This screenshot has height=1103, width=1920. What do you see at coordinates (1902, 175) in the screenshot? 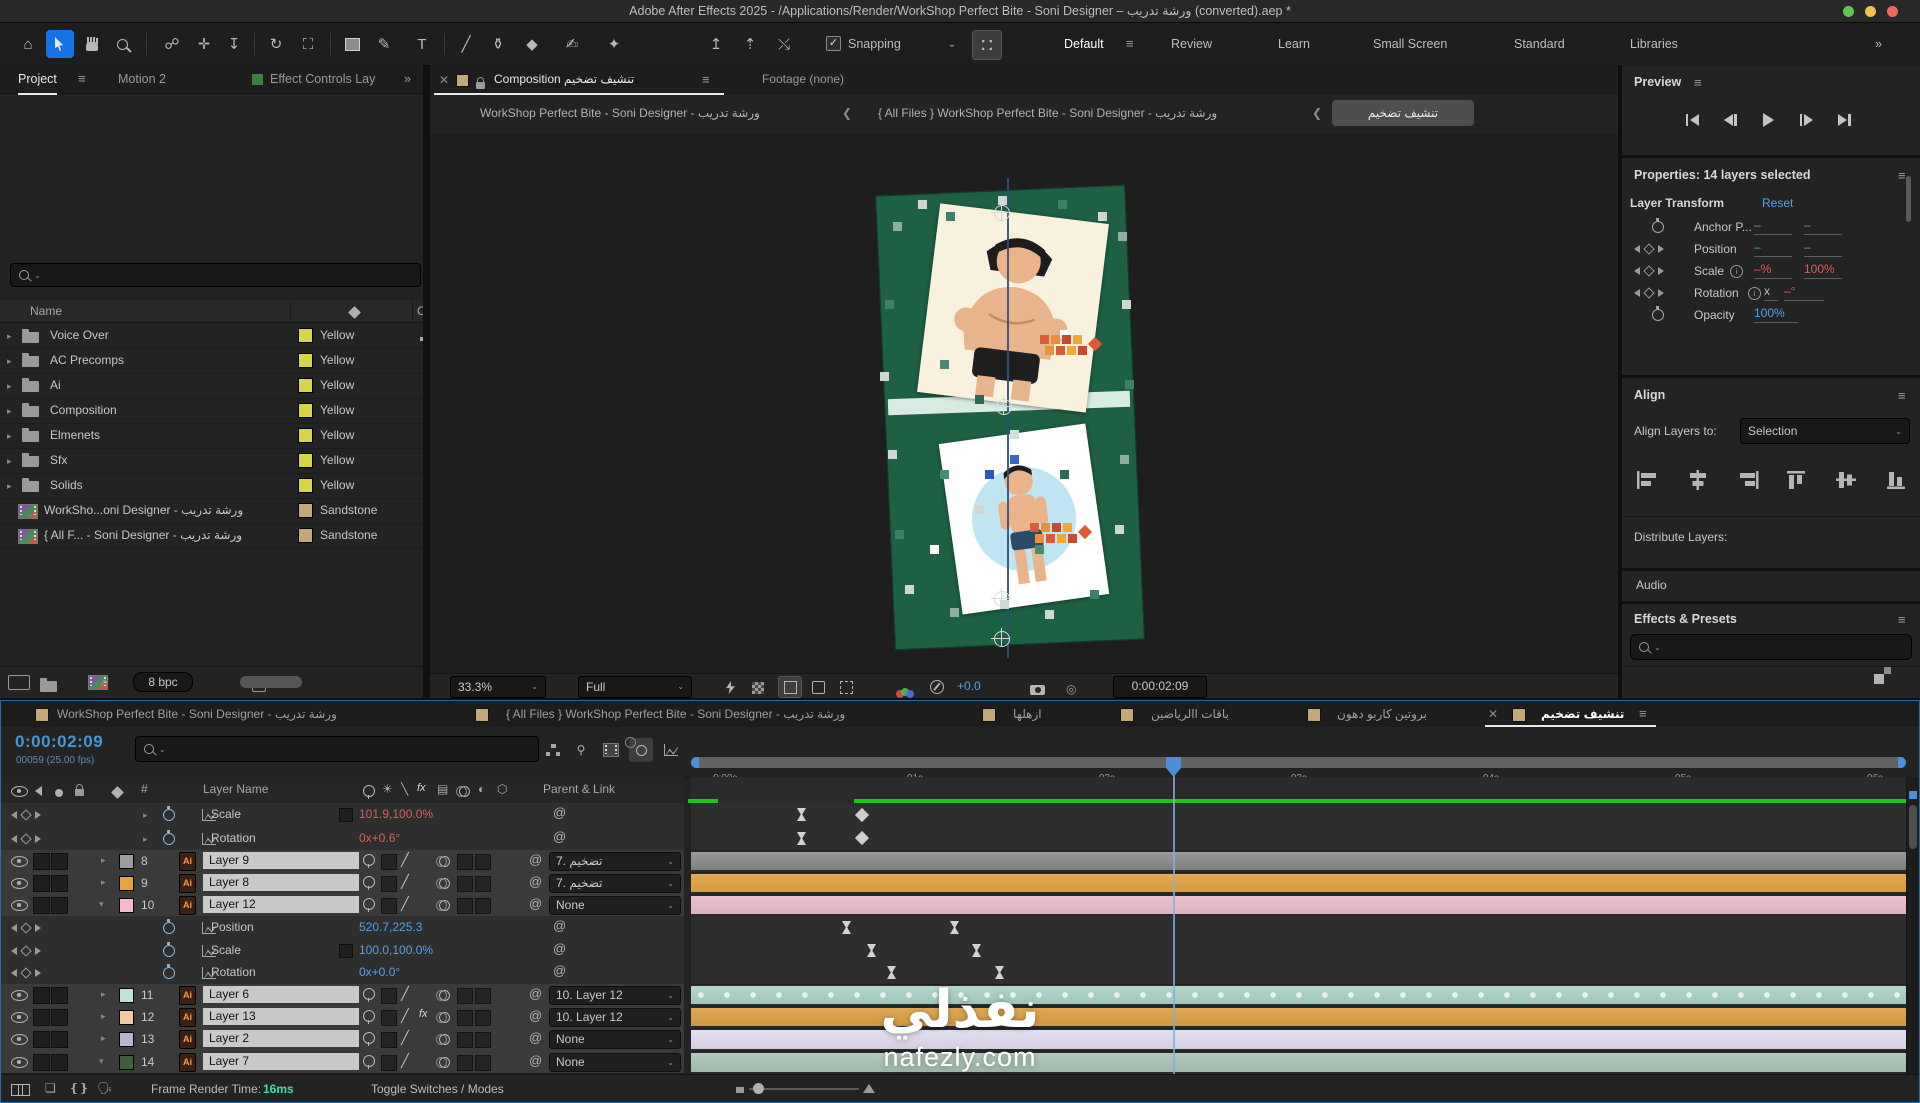
I see `properties-menu-icon: ≡` at bounding box center [1902, 175].